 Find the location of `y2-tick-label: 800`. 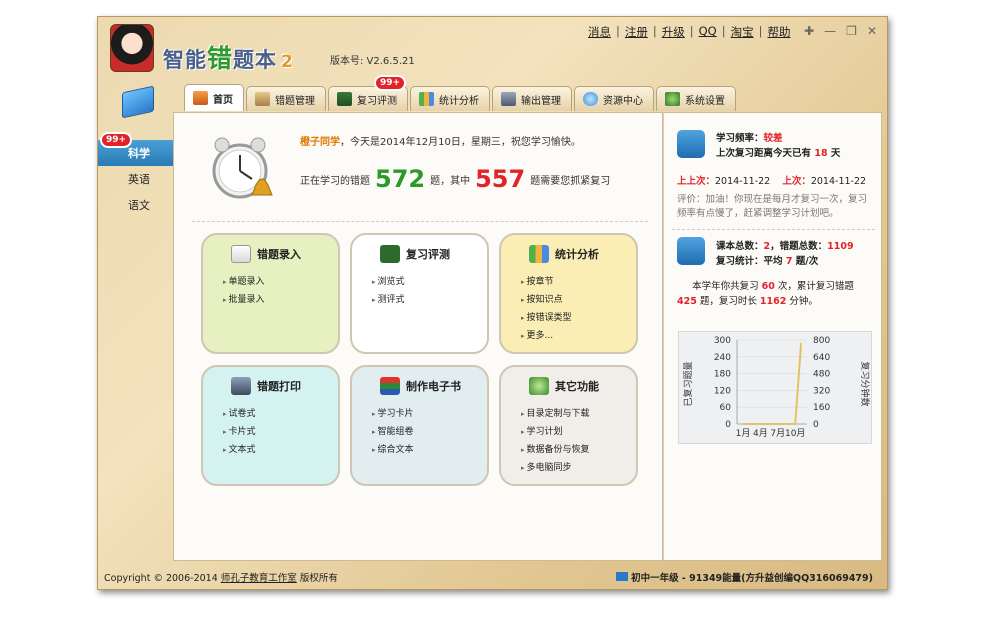

y2-tick-label: 800 is located at coordinates (821, 341).